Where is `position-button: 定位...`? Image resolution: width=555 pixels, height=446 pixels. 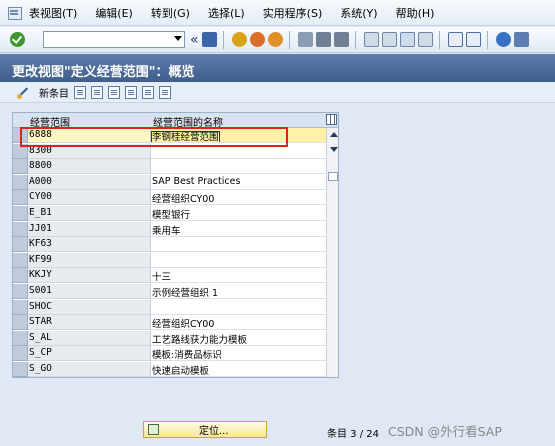 position-button: 定位... is located at coordinates (205, 429).